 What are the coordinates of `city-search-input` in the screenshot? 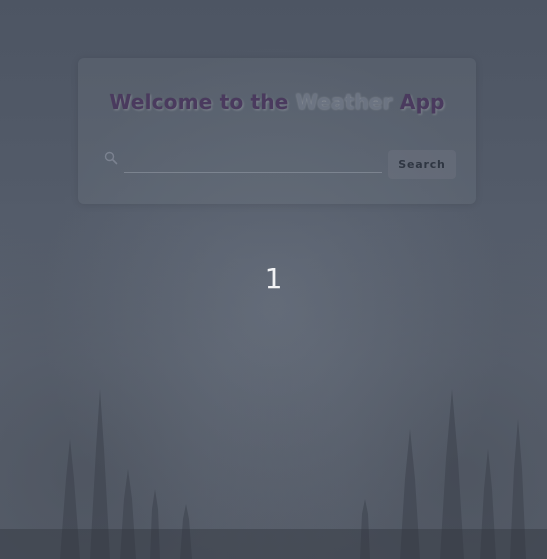 It's located at (253, 159).